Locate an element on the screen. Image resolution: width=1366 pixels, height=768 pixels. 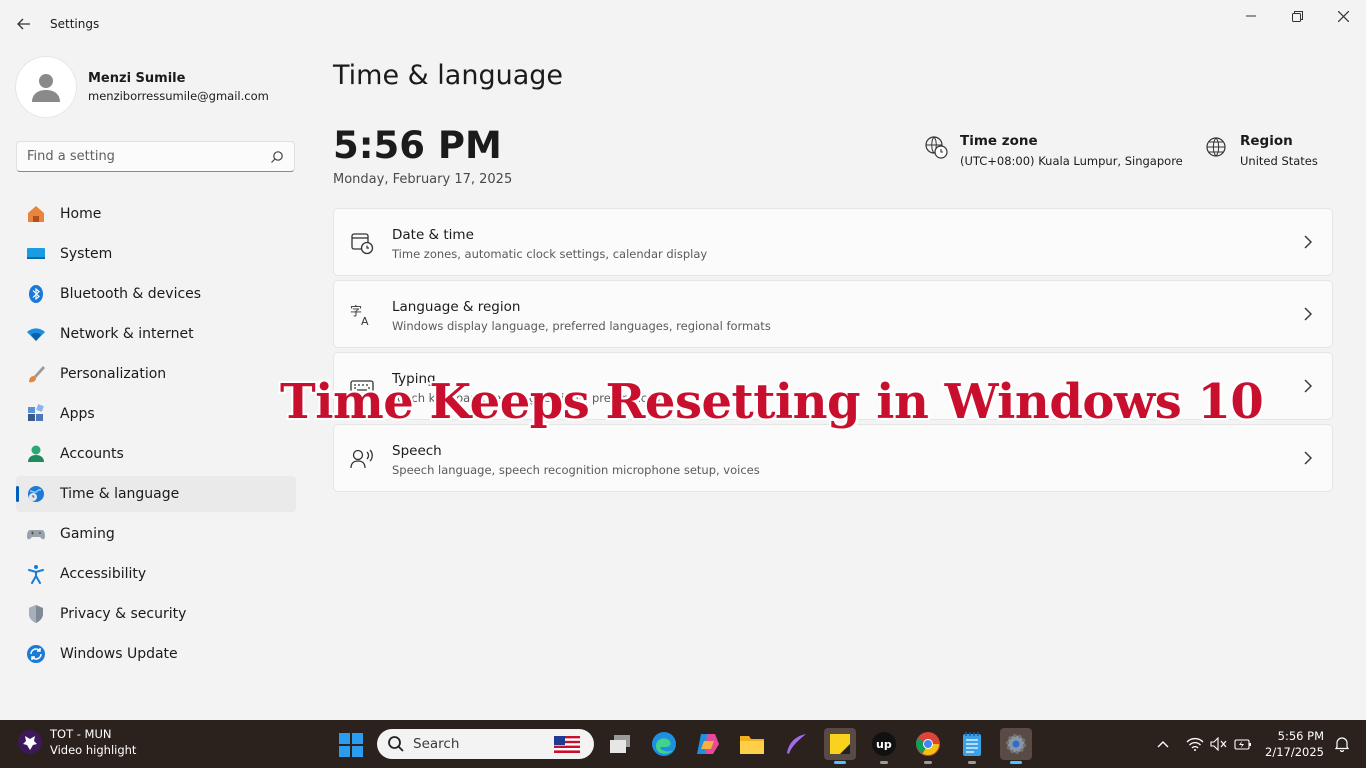
taskbar-sticky-notes is located at coordinates (840, 746).